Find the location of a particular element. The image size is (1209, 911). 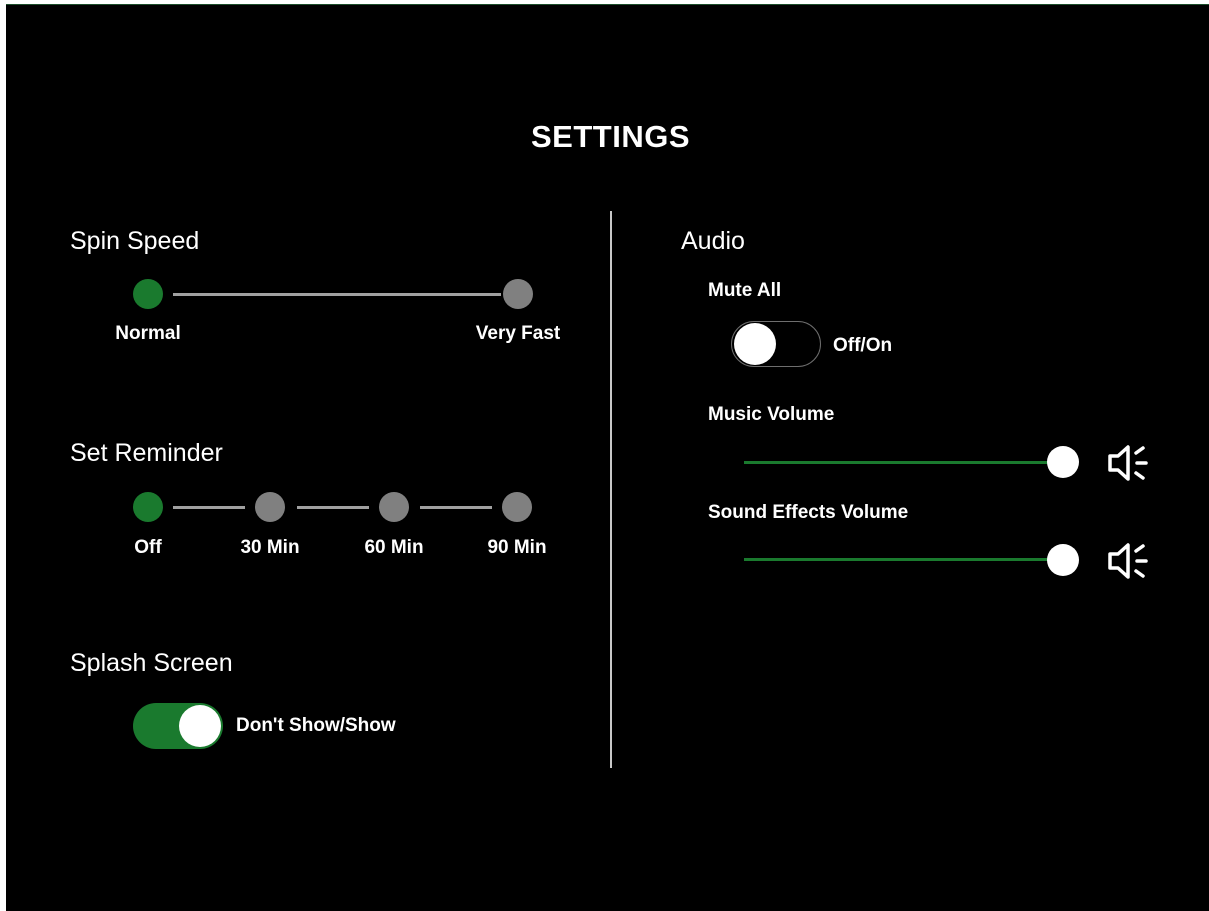

spin-speed-title: Spin Speed is located at coordinates (135, 241).